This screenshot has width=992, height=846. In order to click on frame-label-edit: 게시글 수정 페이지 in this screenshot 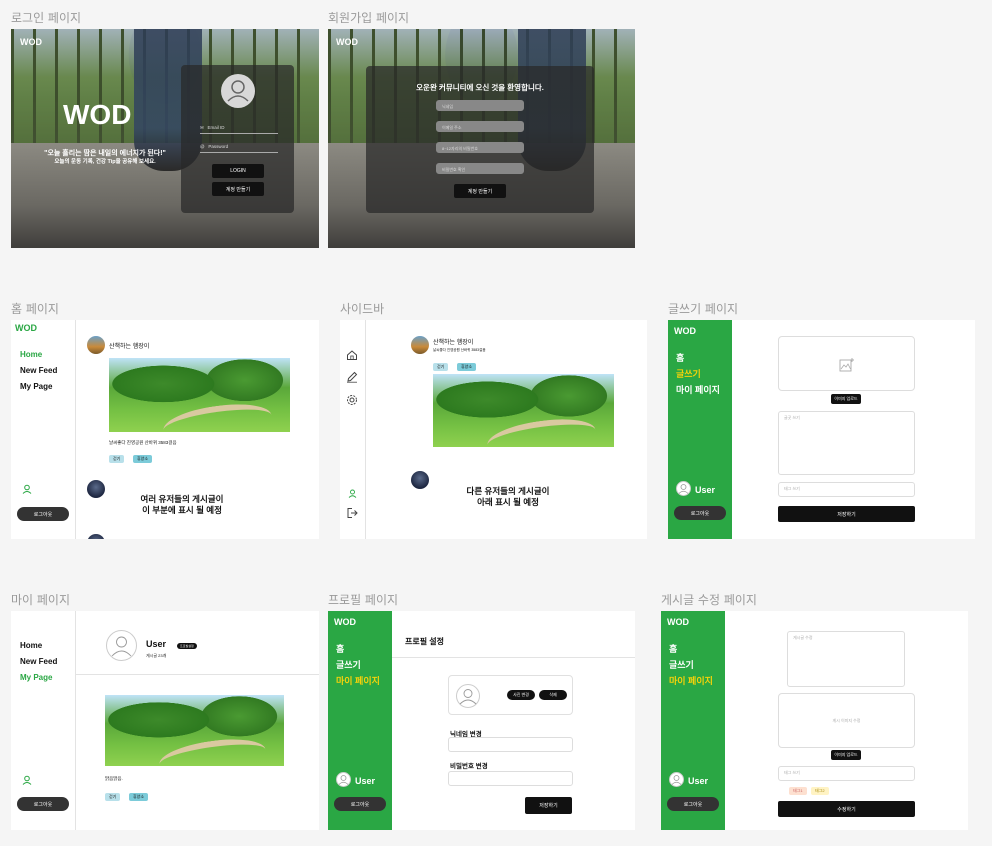, I will do `click(709, 600)`.